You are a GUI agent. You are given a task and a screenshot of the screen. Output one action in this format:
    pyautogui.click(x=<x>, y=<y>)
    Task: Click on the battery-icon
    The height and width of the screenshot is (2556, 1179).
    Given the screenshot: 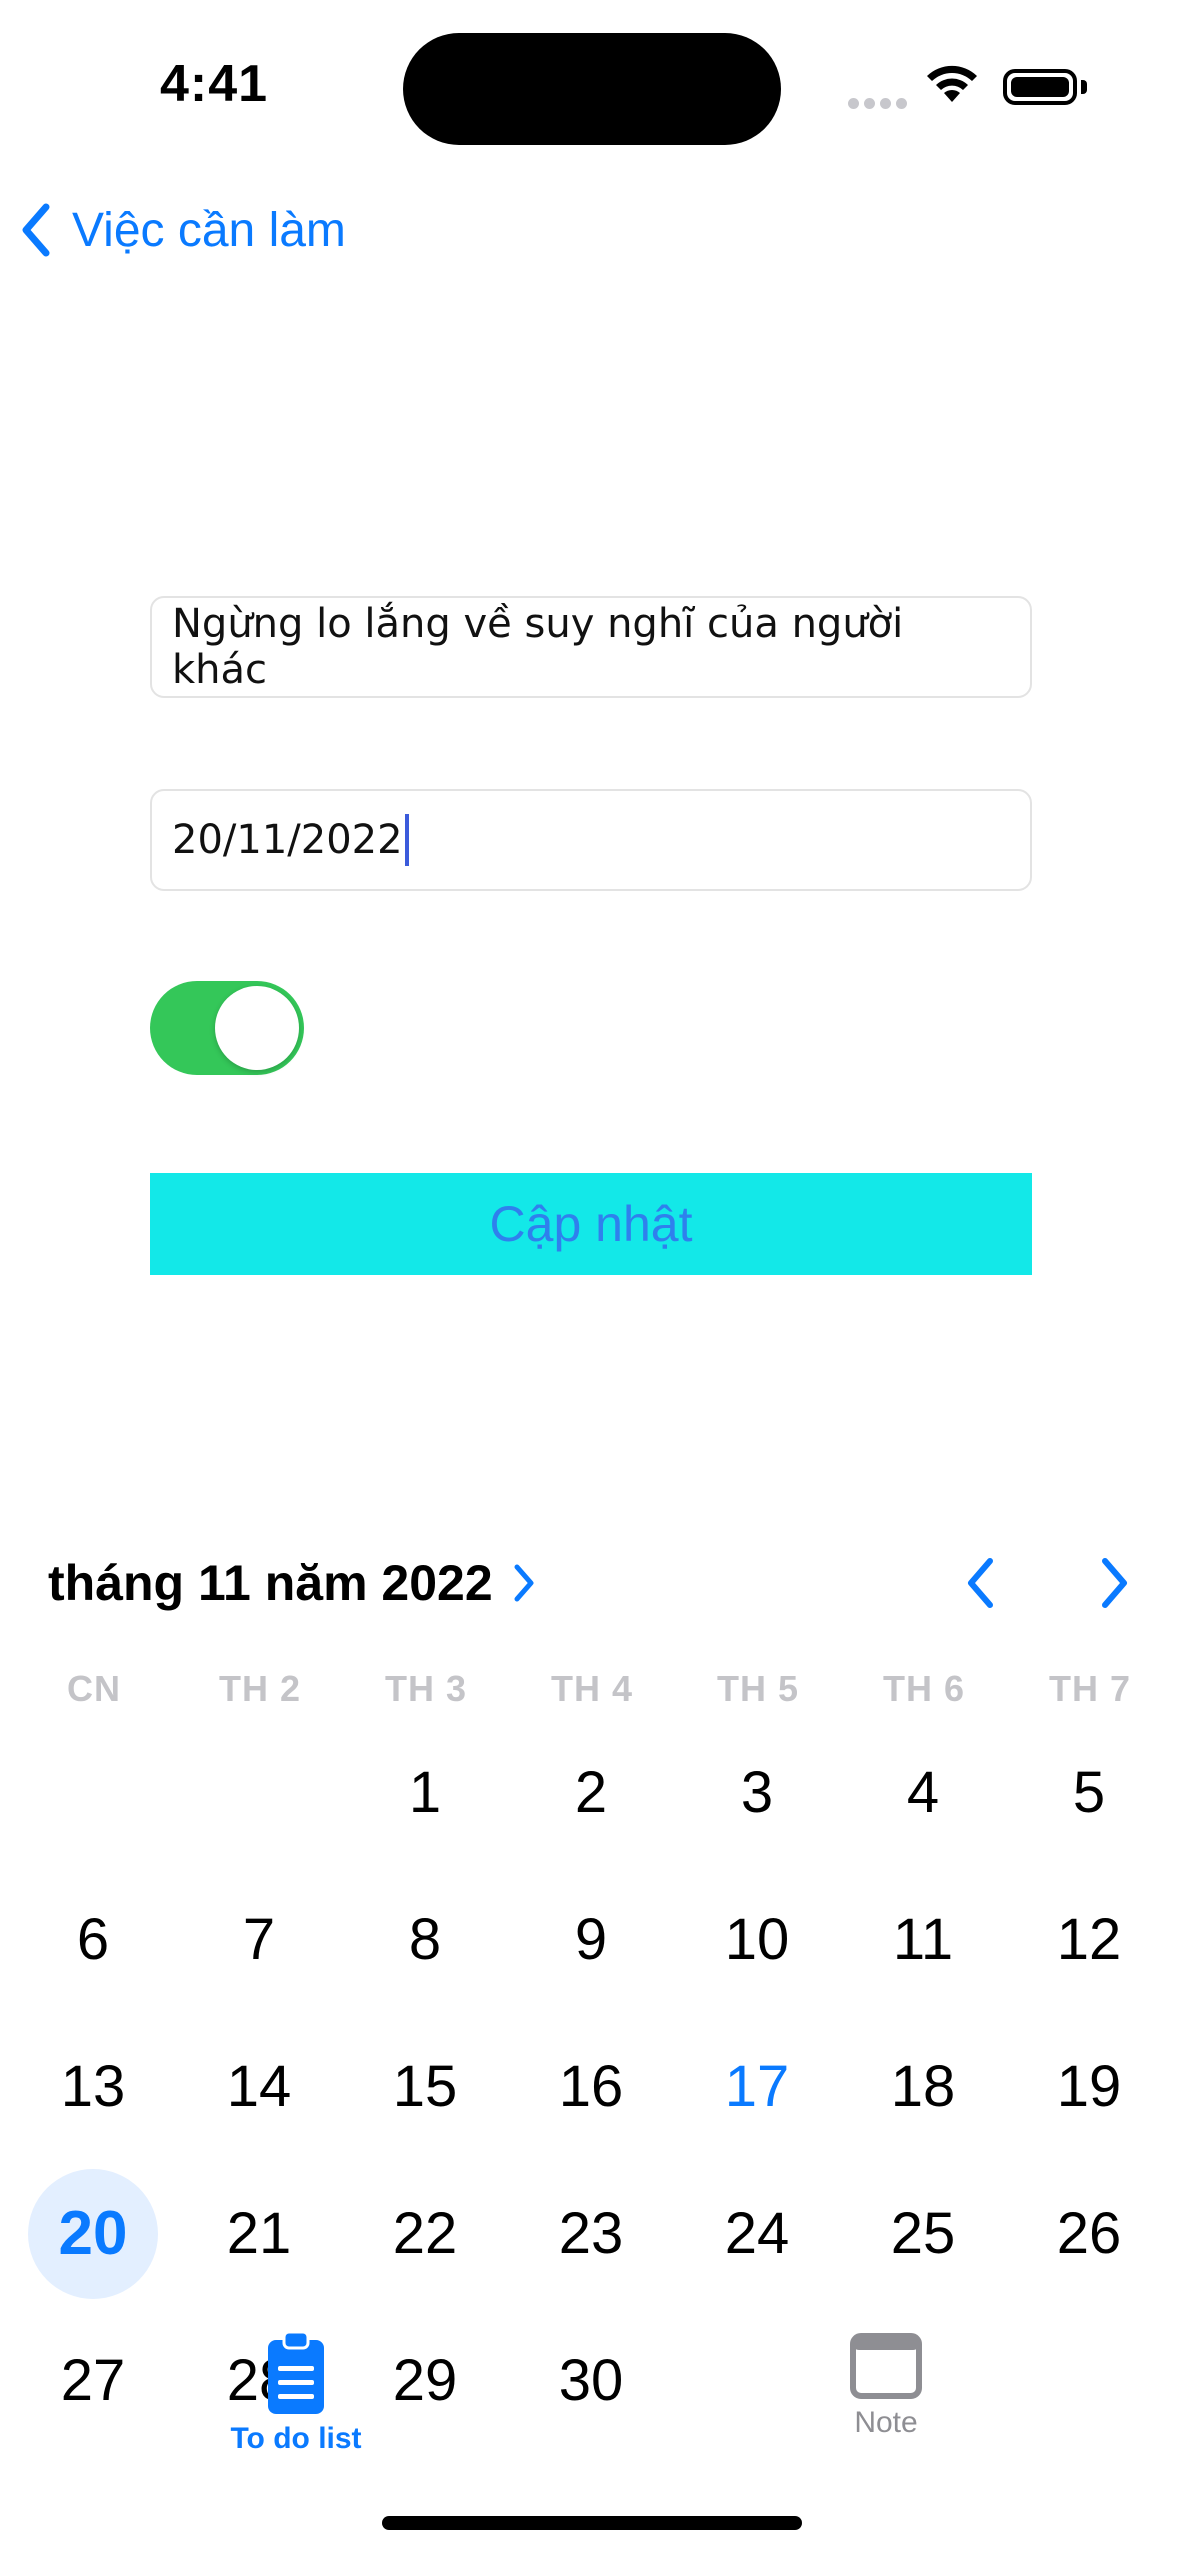 What is the action you would take?
    pyautogui.click(x=1040, y=87)
    